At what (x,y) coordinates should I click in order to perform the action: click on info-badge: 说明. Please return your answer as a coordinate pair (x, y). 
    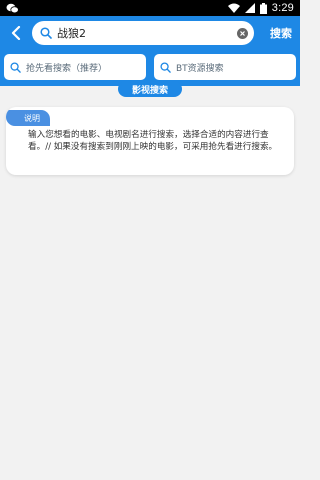
    Looking at the image, I should click on (28, 118).